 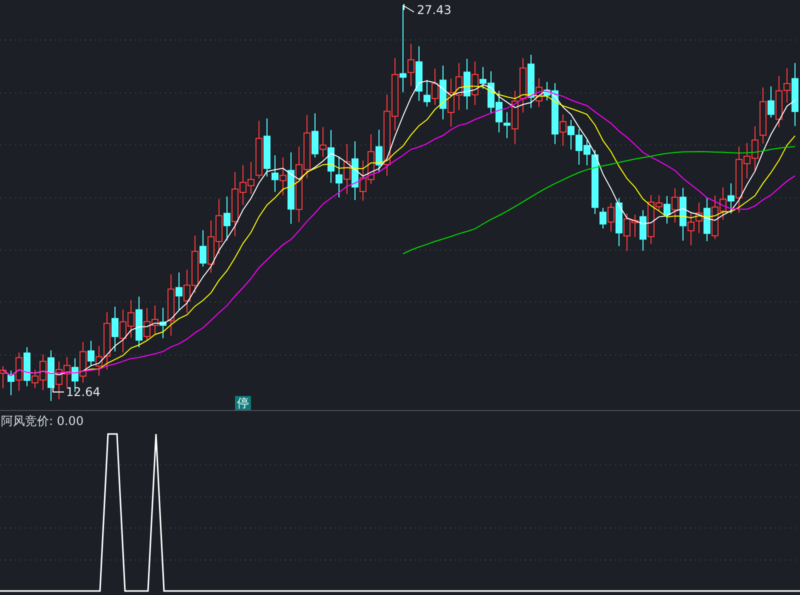 What do you see at coordinates (243, 403) in the screenshot?
I see `limit-badge: 停` at bounding box center [243, 403].